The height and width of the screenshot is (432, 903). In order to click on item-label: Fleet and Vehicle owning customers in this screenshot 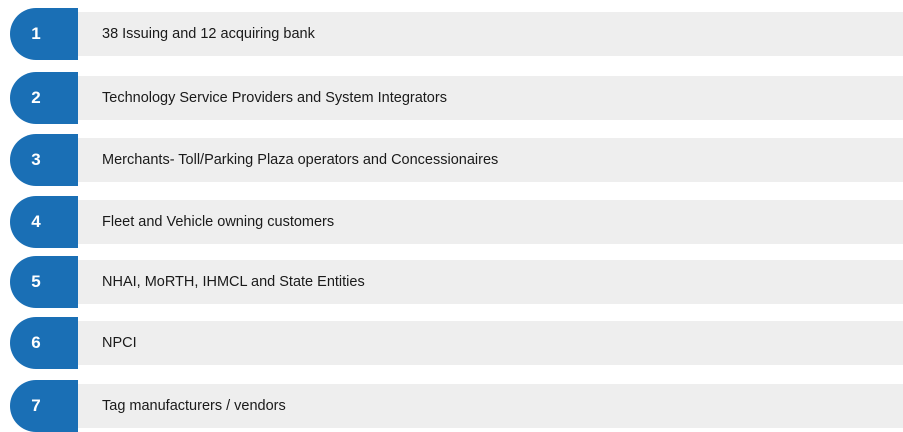, I will do `click(218, 222)`.